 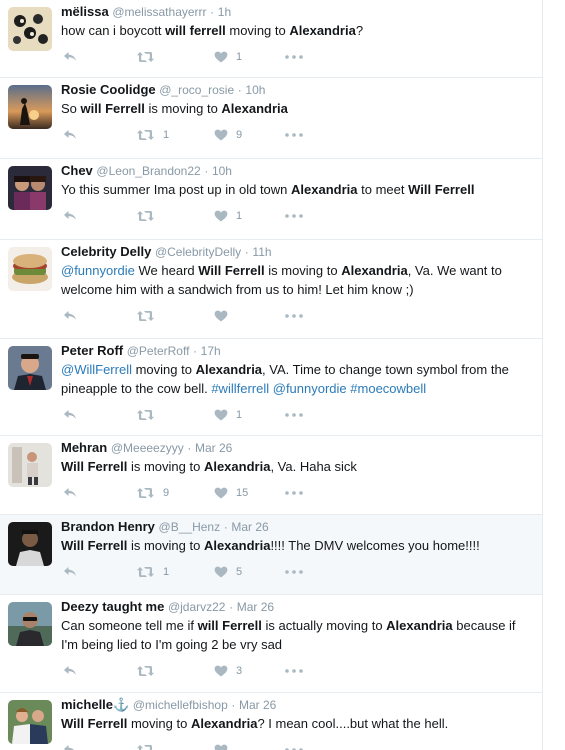 I want to click on retweet-icon, so click(x=145, y=572).